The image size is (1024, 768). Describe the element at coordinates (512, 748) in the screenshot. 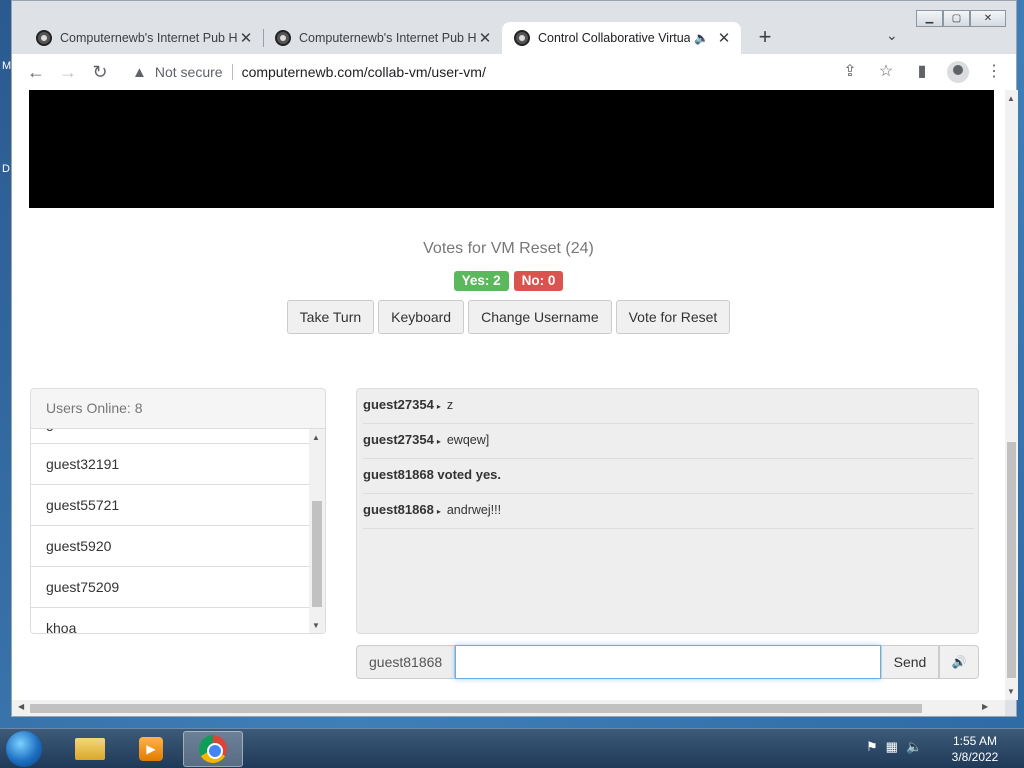

I see `taskbar: ▶ ⚑ ▦ 🔈 1:55 AM 3/8/2022` at that location.